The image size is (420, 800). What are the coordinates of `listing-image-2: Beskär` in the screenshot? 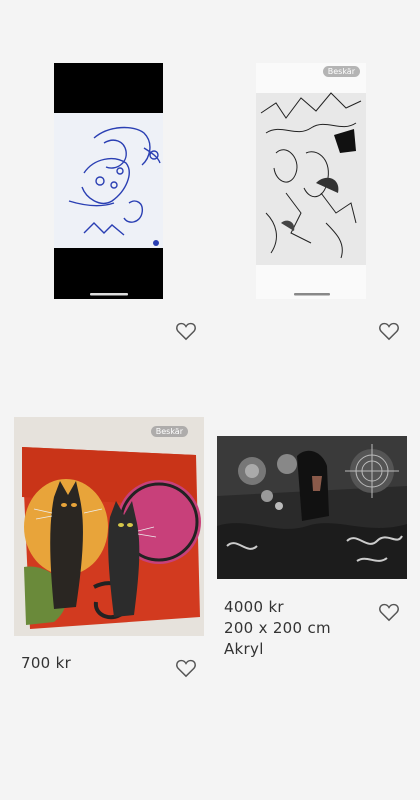 It's located at (311, 181).